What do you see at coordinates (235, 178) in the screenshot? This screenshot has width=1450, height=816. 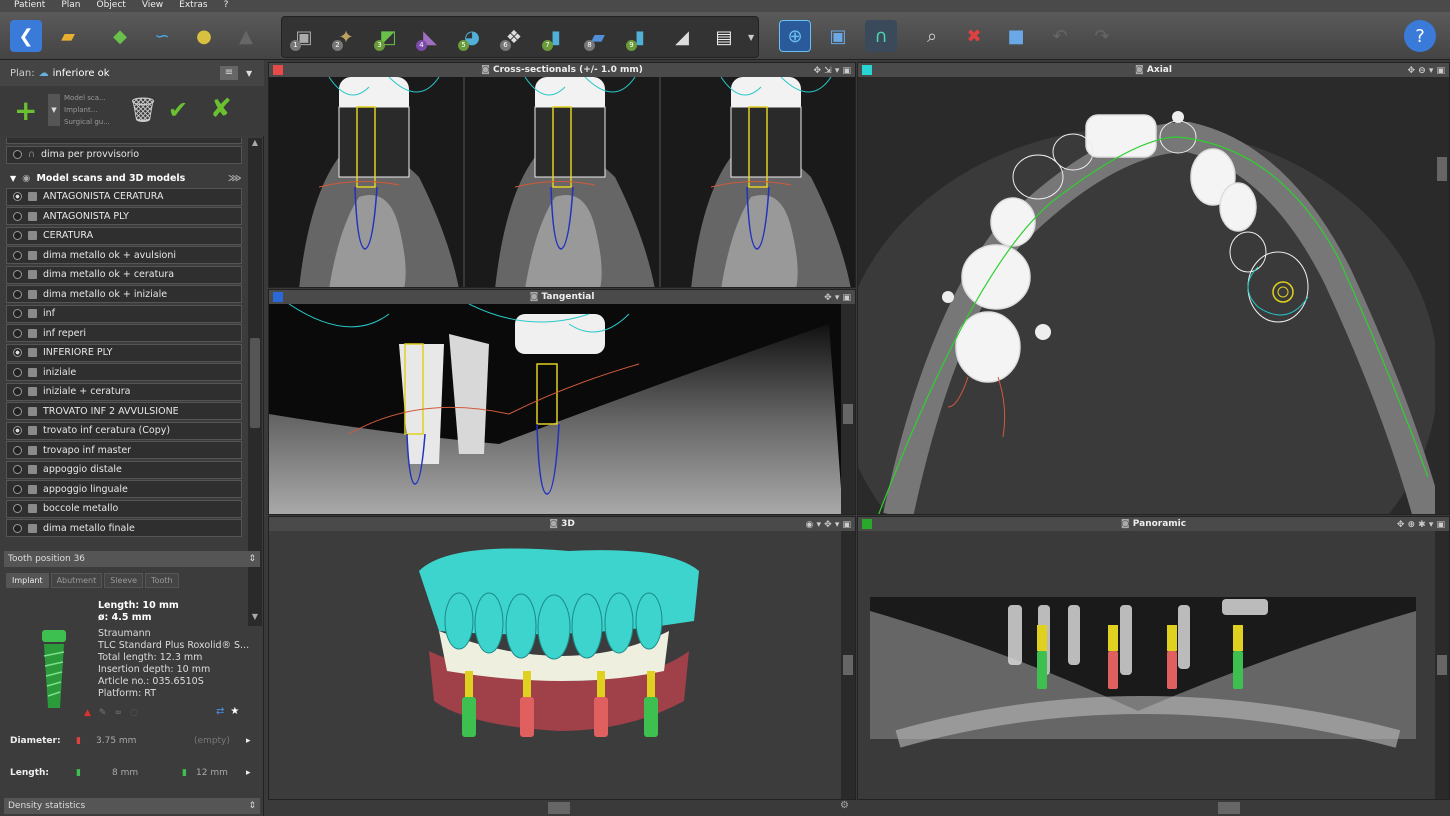 I see `section-expand-icon: ⋙` at bounding box center [235, 178].